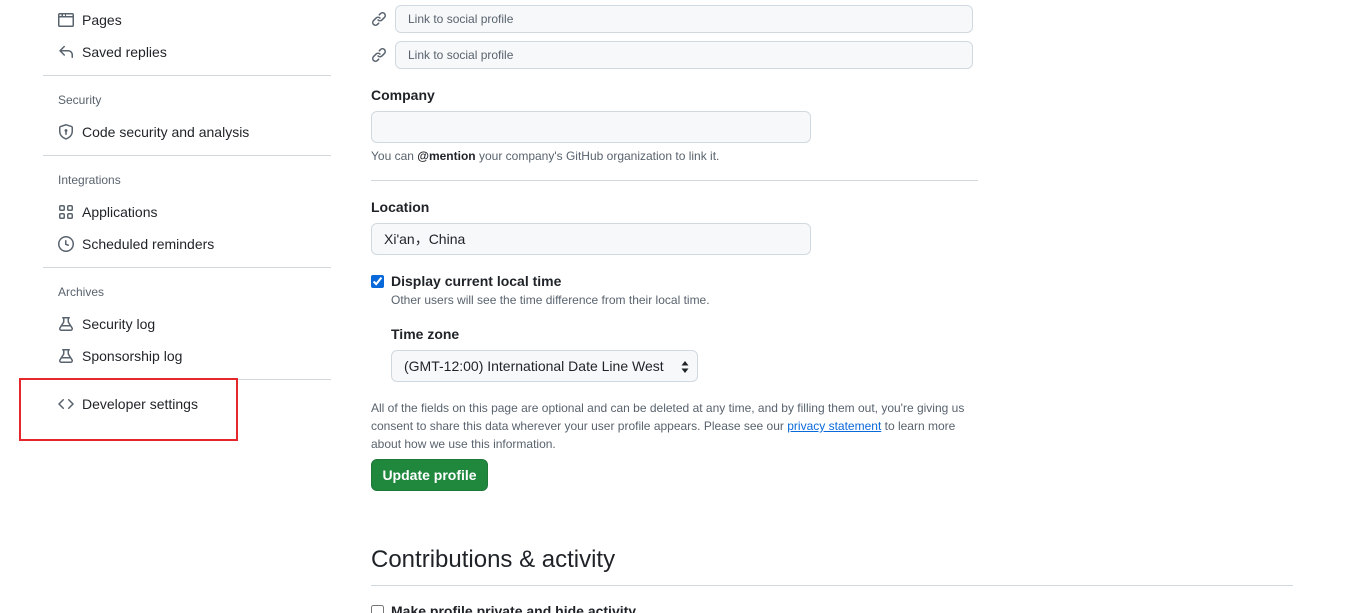  I want to click on clock-icon, so click(66, 244).